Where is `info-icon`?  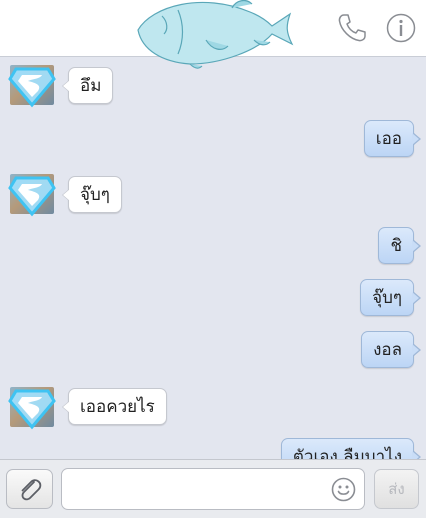 info-icon is located at coordinates (401, 28).